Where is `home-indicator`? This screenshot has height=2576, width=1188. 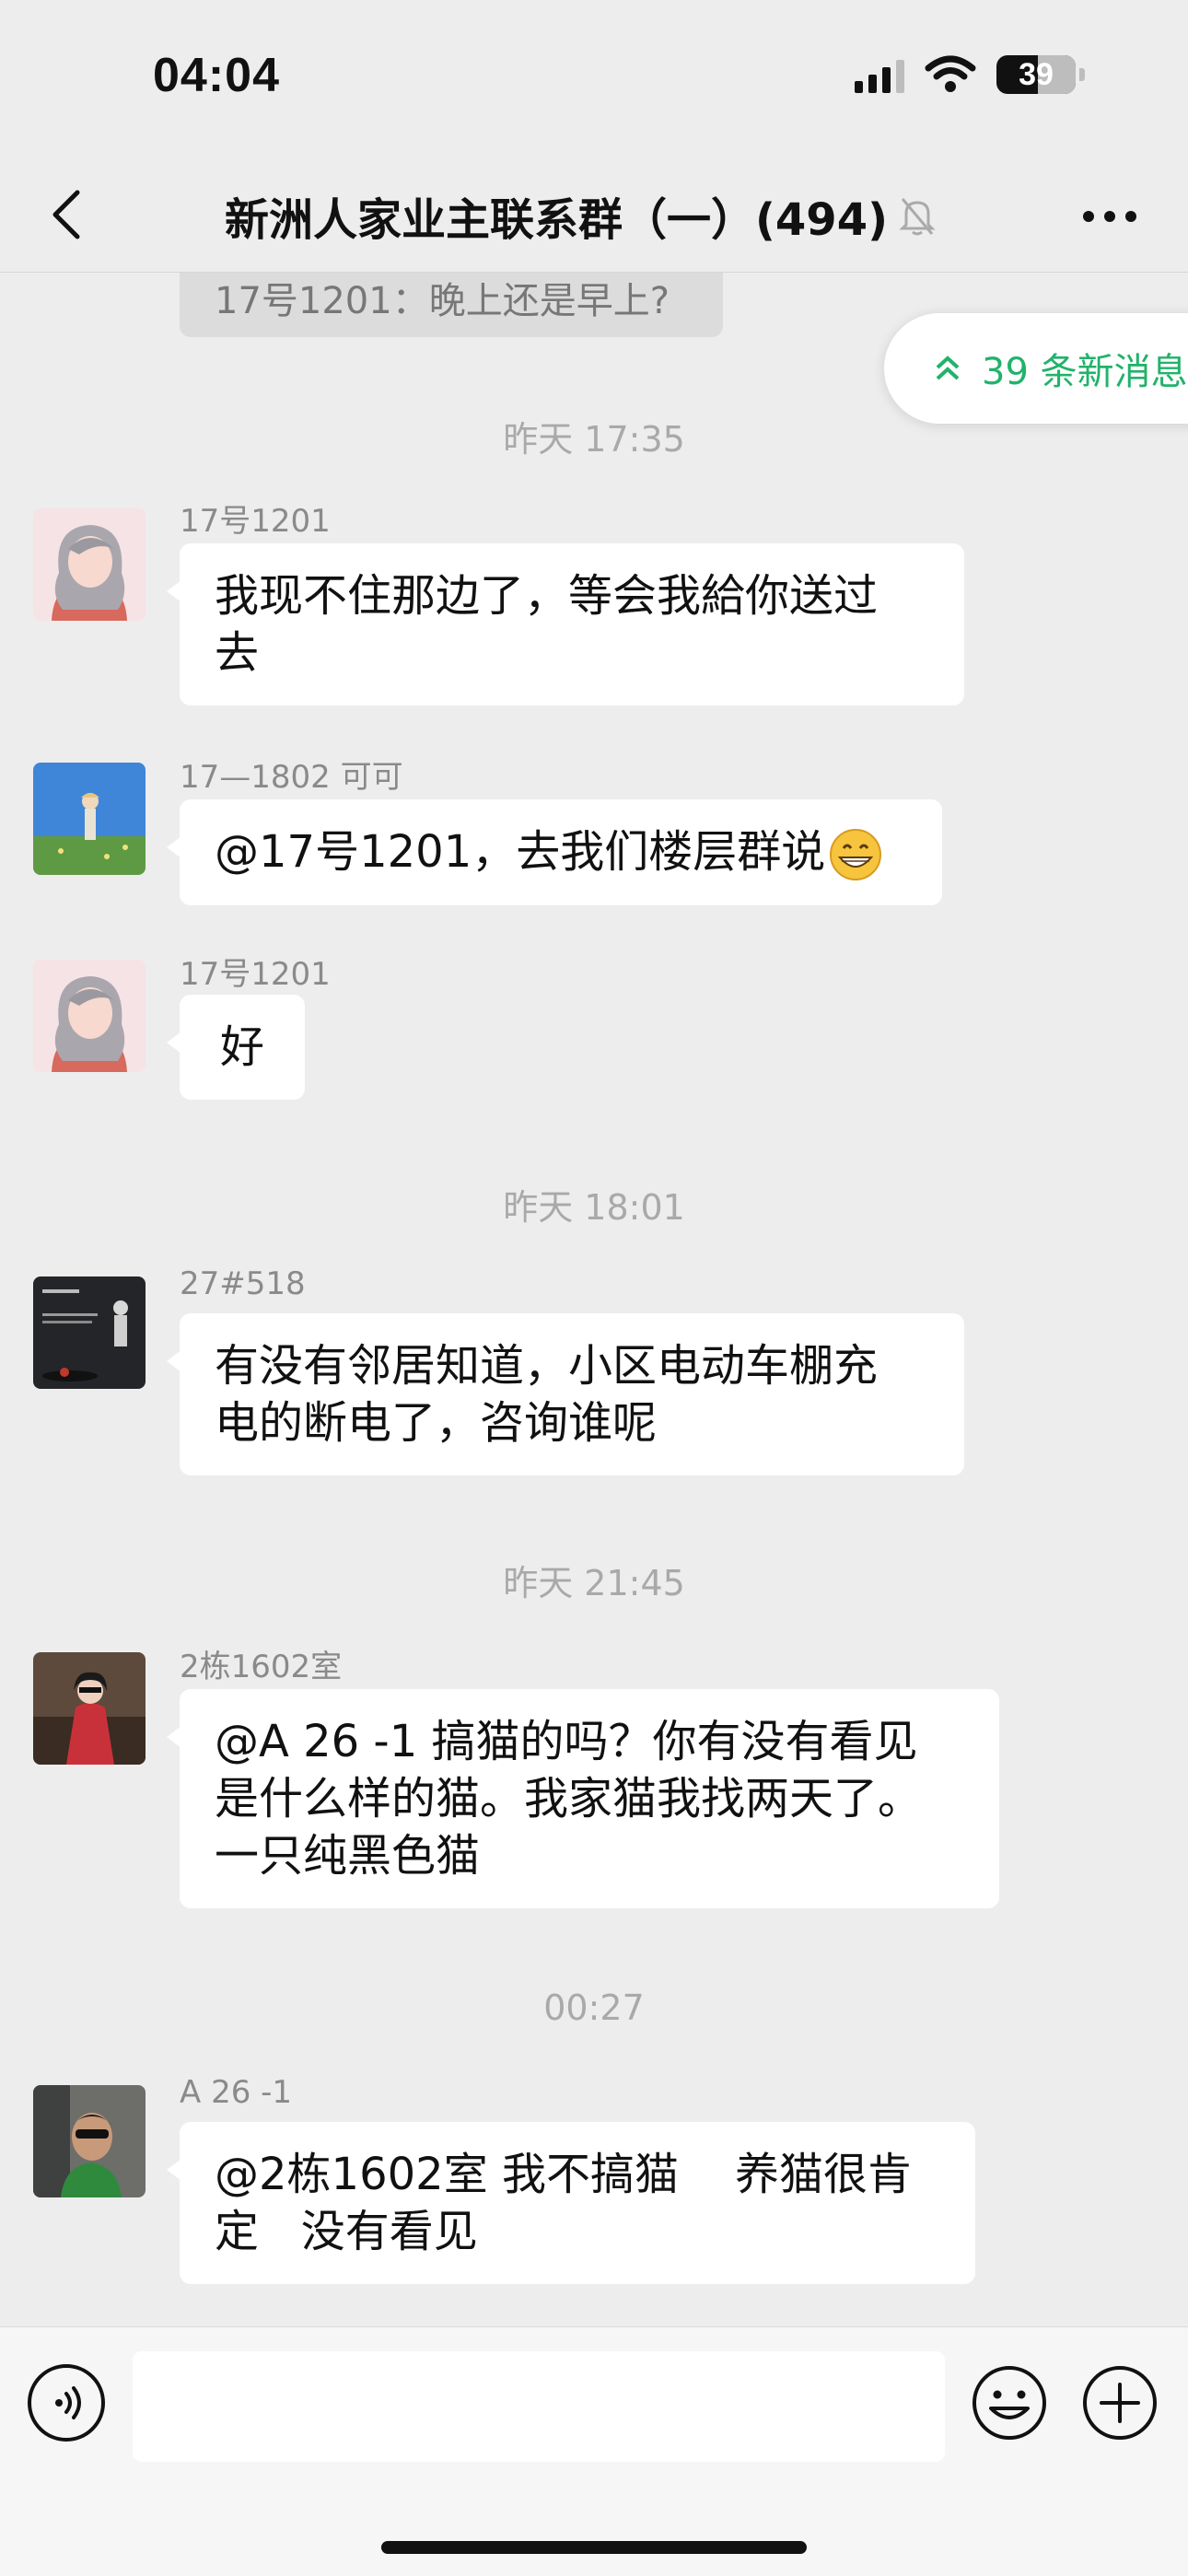
home-indicator is located at coordinates (594, 2547).